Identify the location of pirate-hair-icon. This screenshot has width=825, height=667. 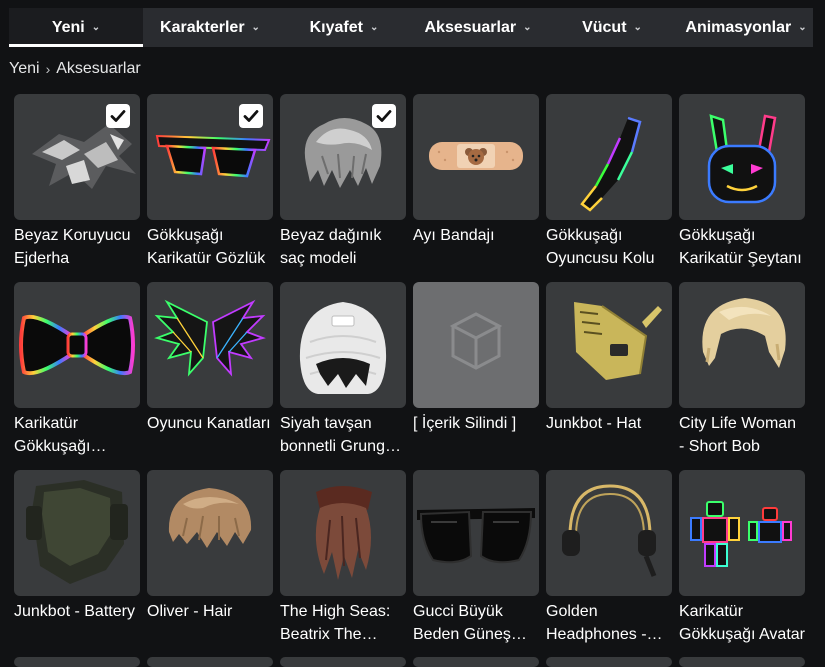
(343, 533).